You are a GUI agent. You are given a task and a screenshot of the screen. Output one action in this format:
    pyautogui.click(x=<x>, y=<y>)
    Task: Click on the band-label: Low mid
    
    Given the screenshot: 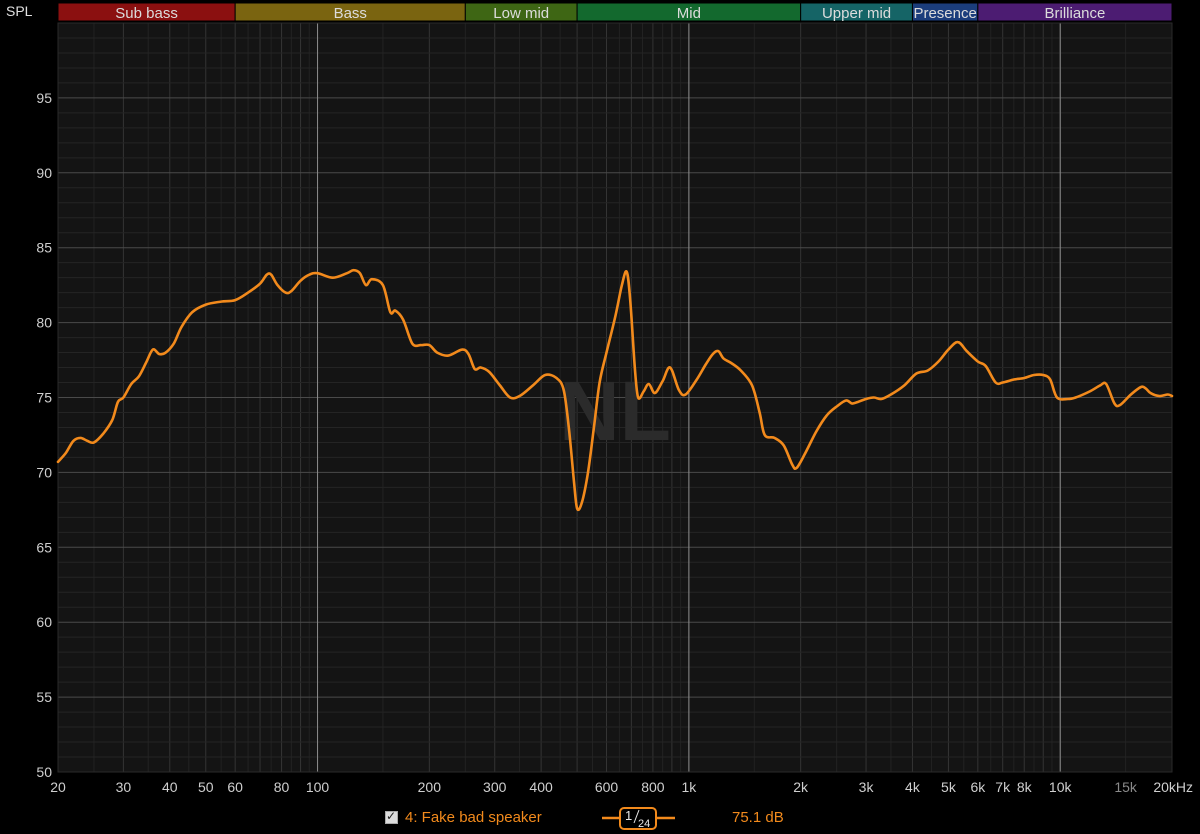 What is the action you would take?
    pyautogui.click(x=521, y=13)
    